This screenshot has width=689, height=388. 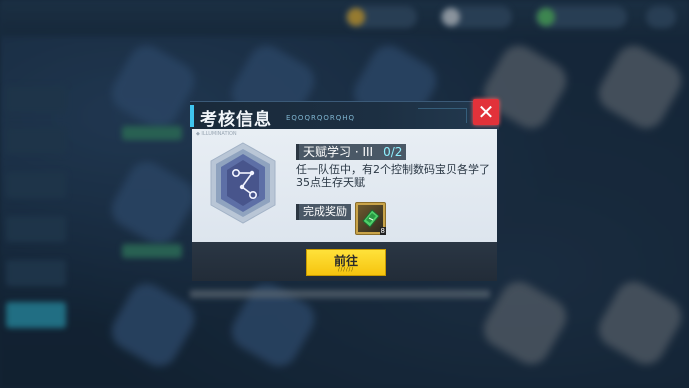 I want to click on panel-caption: ◆ ILLUMINATION, so click(x=216, y=134).